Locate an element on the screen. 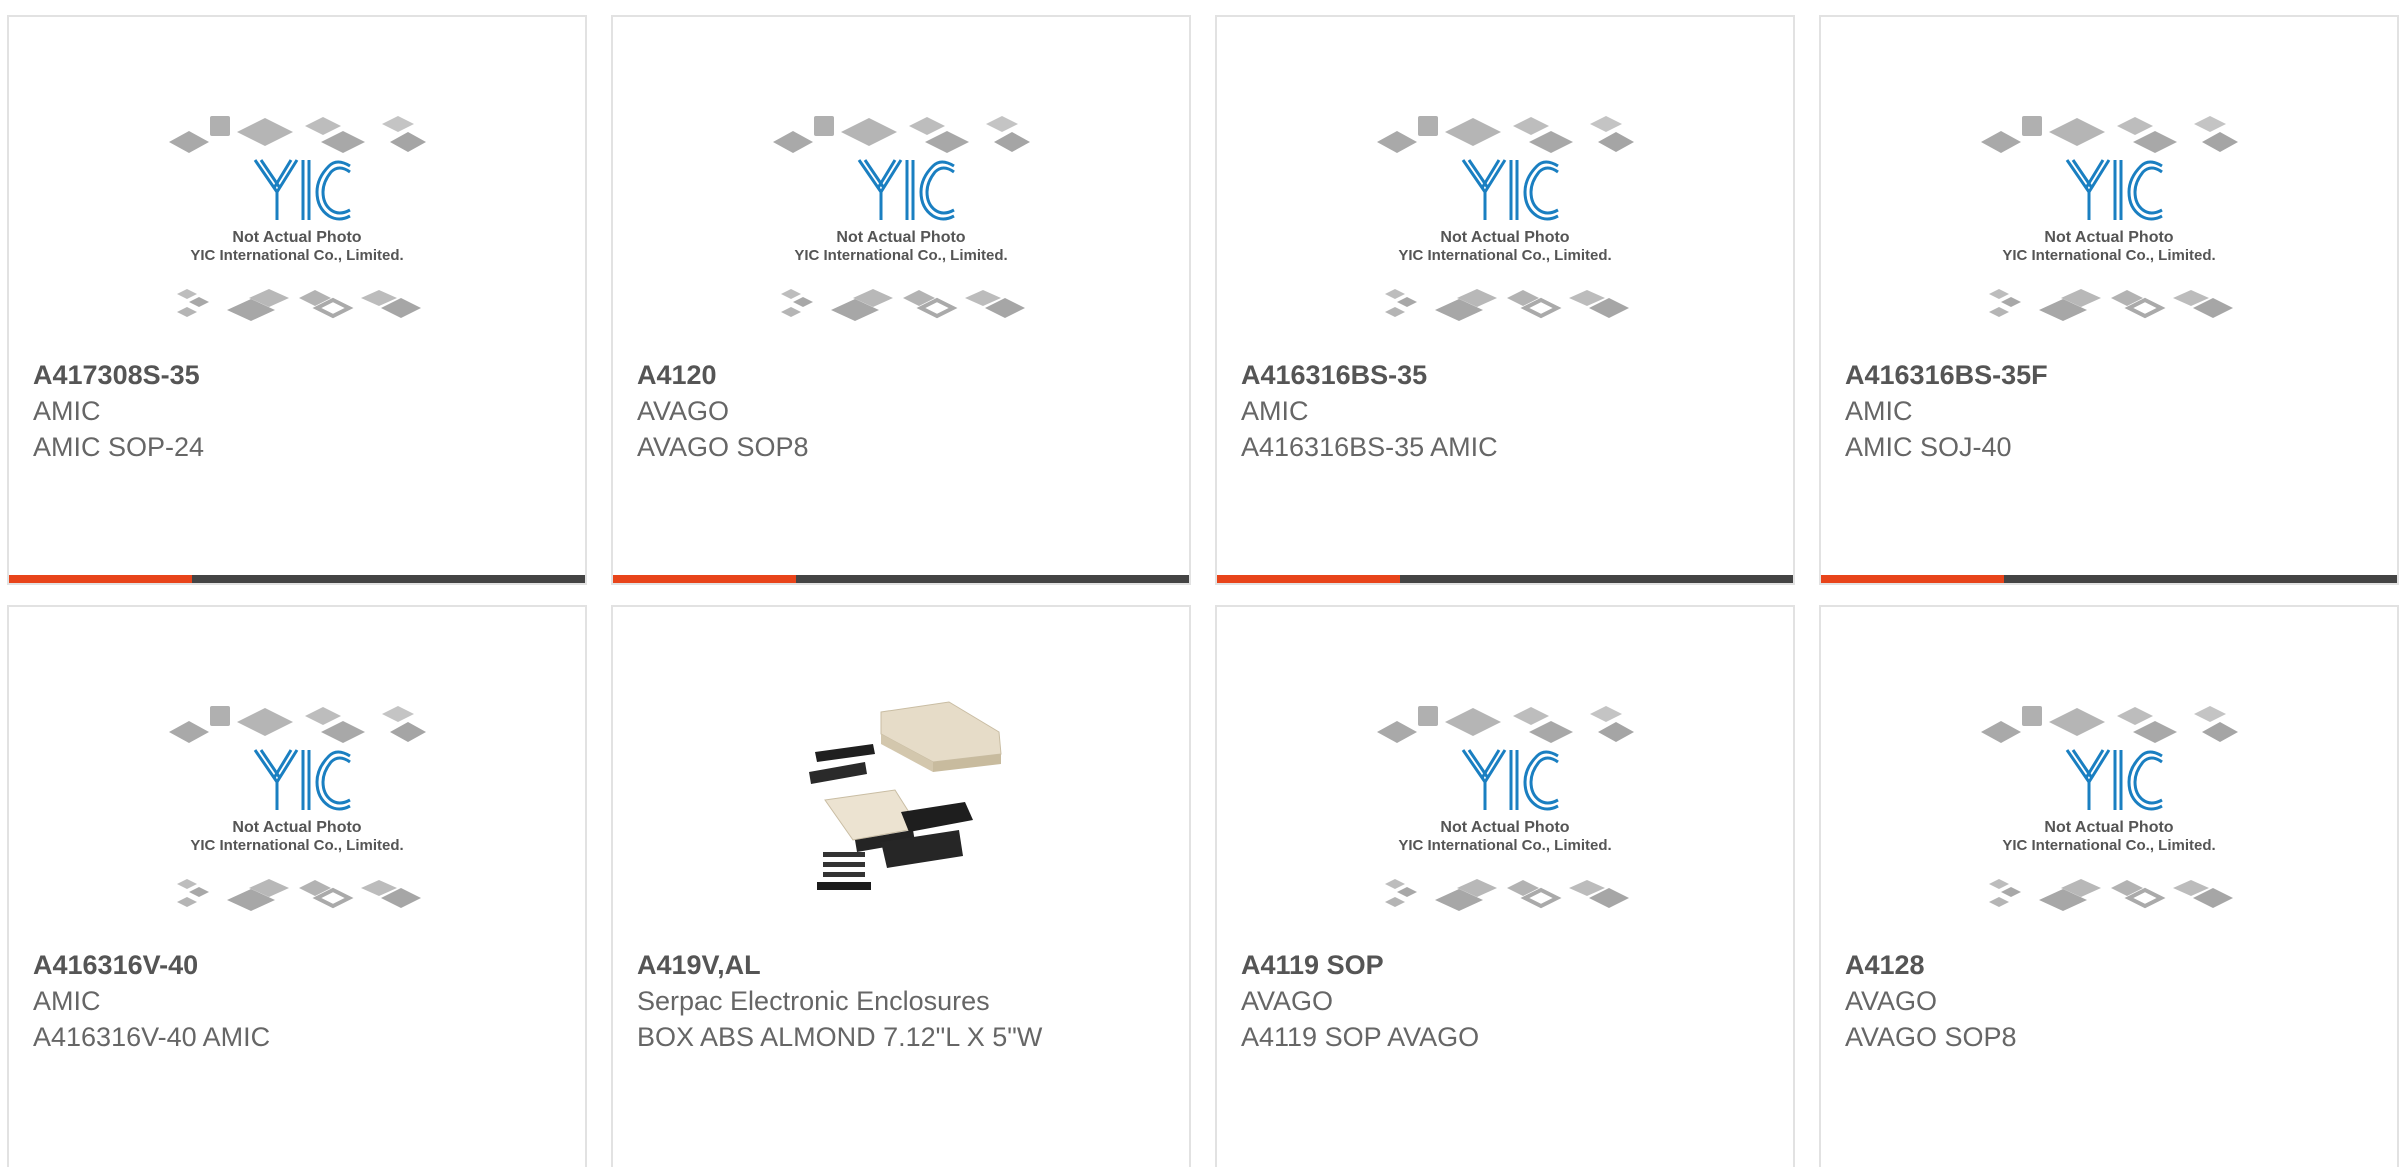 This screenshot has height=1167, width=2400. part-number: A416316V-40 is located at coordinates (248, 965).